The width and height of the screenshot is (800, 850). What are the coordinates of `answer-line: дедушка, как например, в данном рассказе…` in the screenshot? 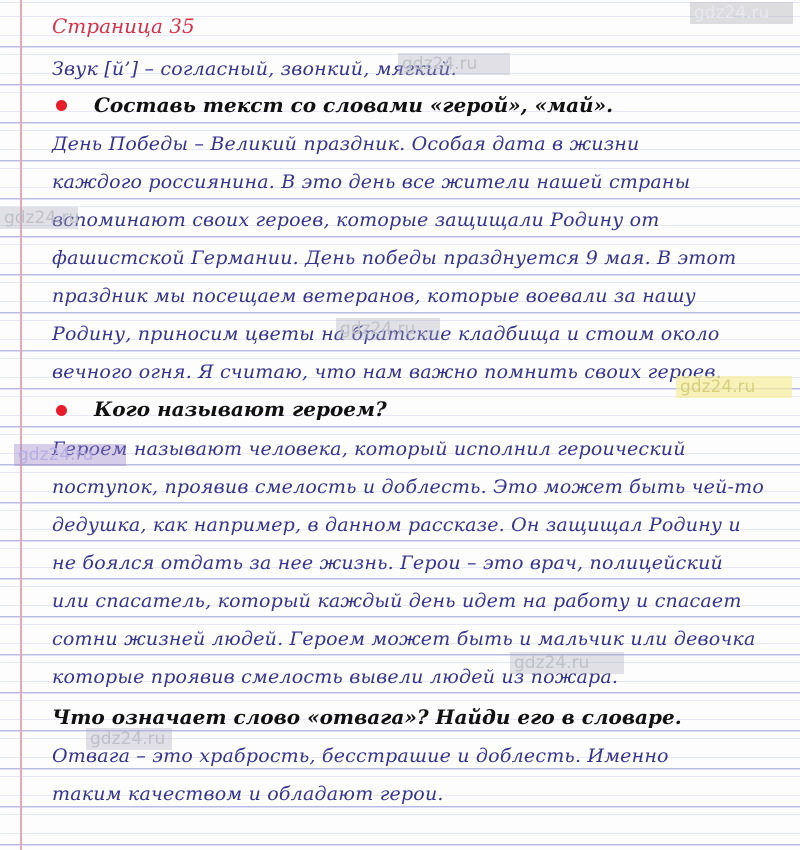 It's located at (396, 525).